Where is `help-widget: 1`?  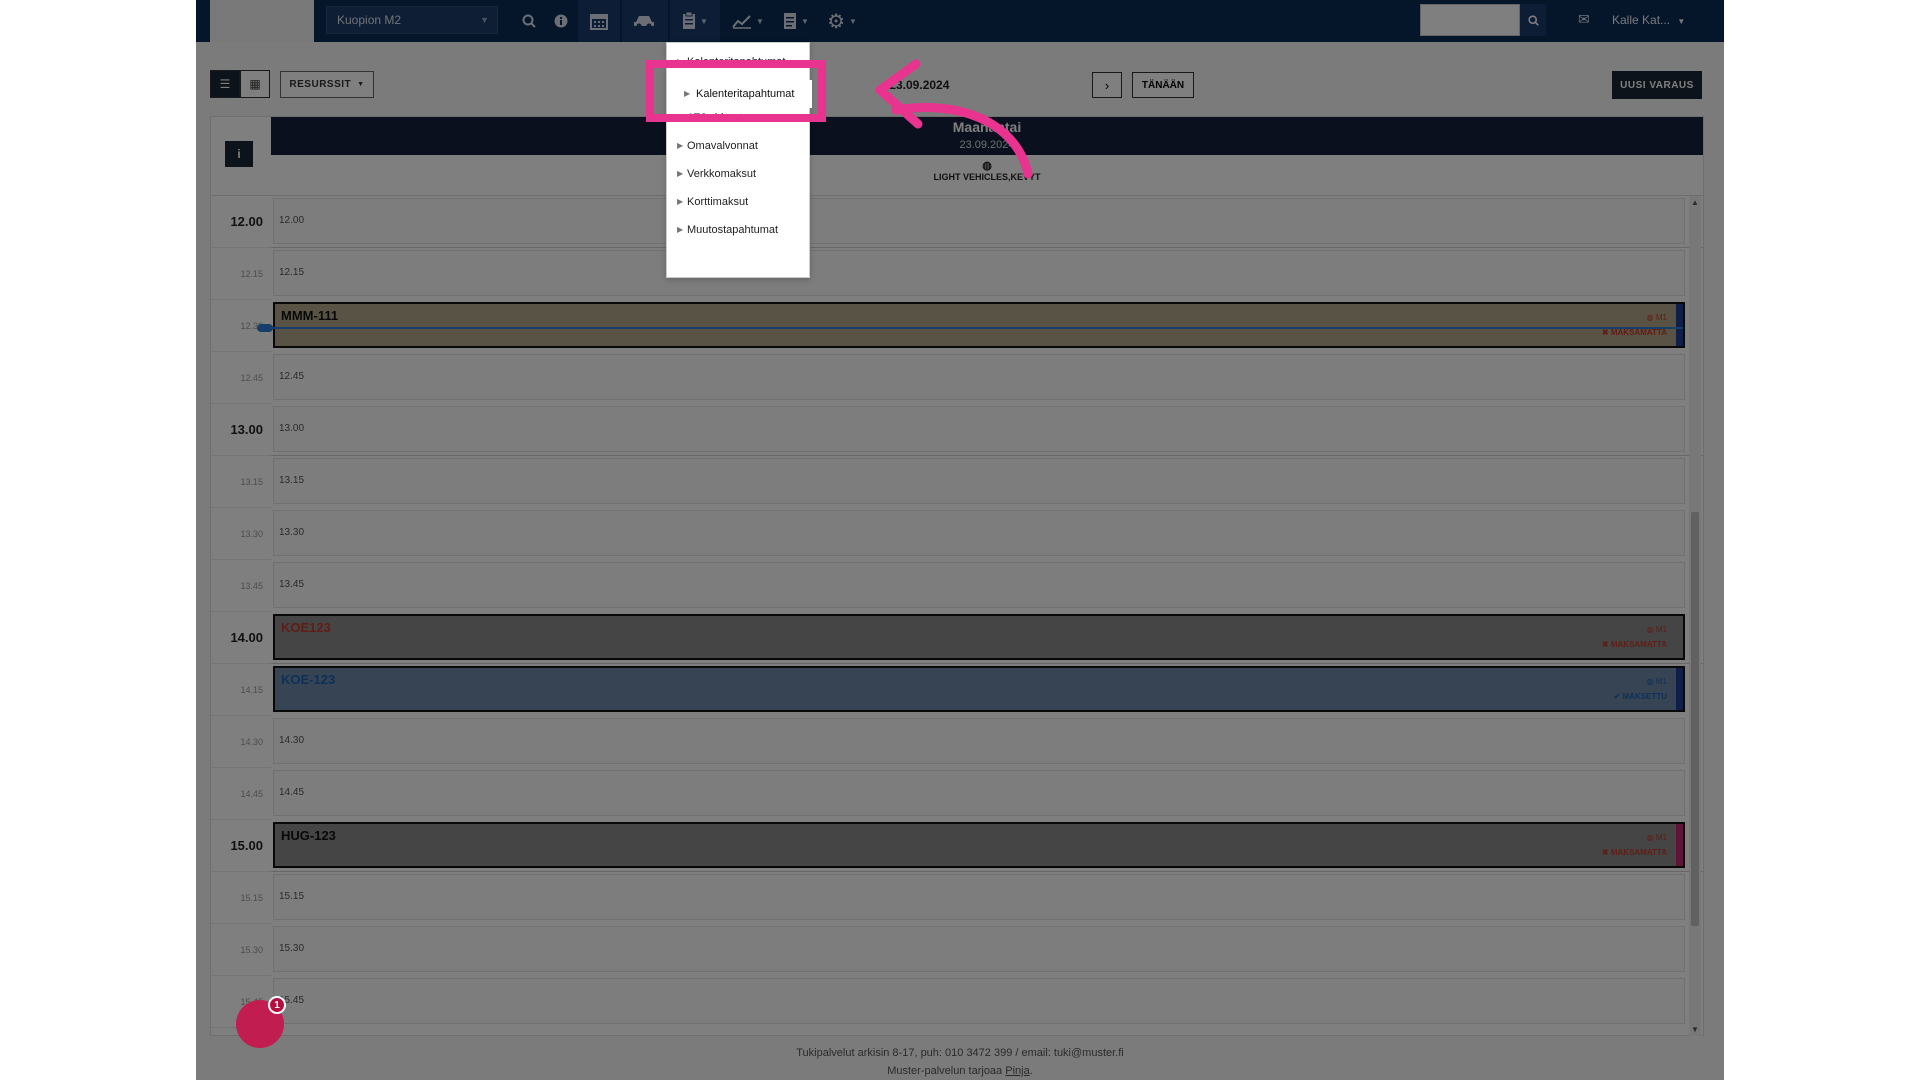 help-widget: 1 is located at coordinates (262, 1024).